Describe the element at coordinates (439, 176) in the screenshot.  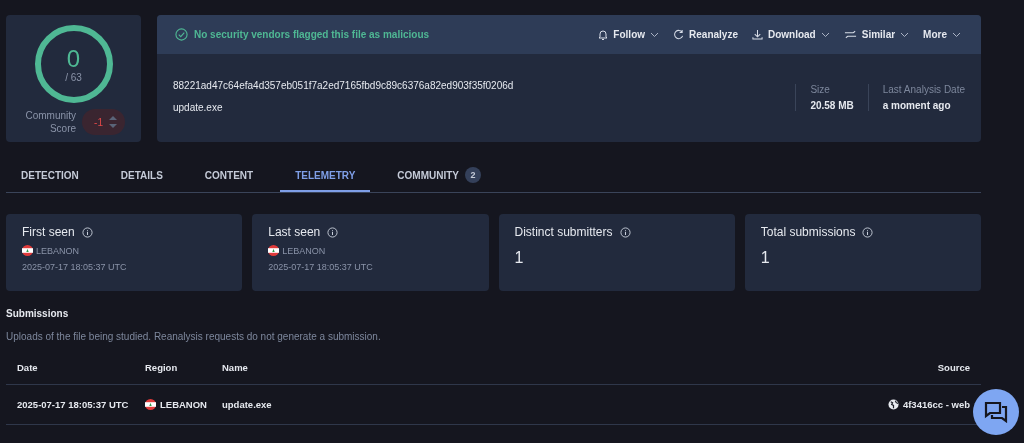
I see `tab: COMMUNITY 2` at that location.